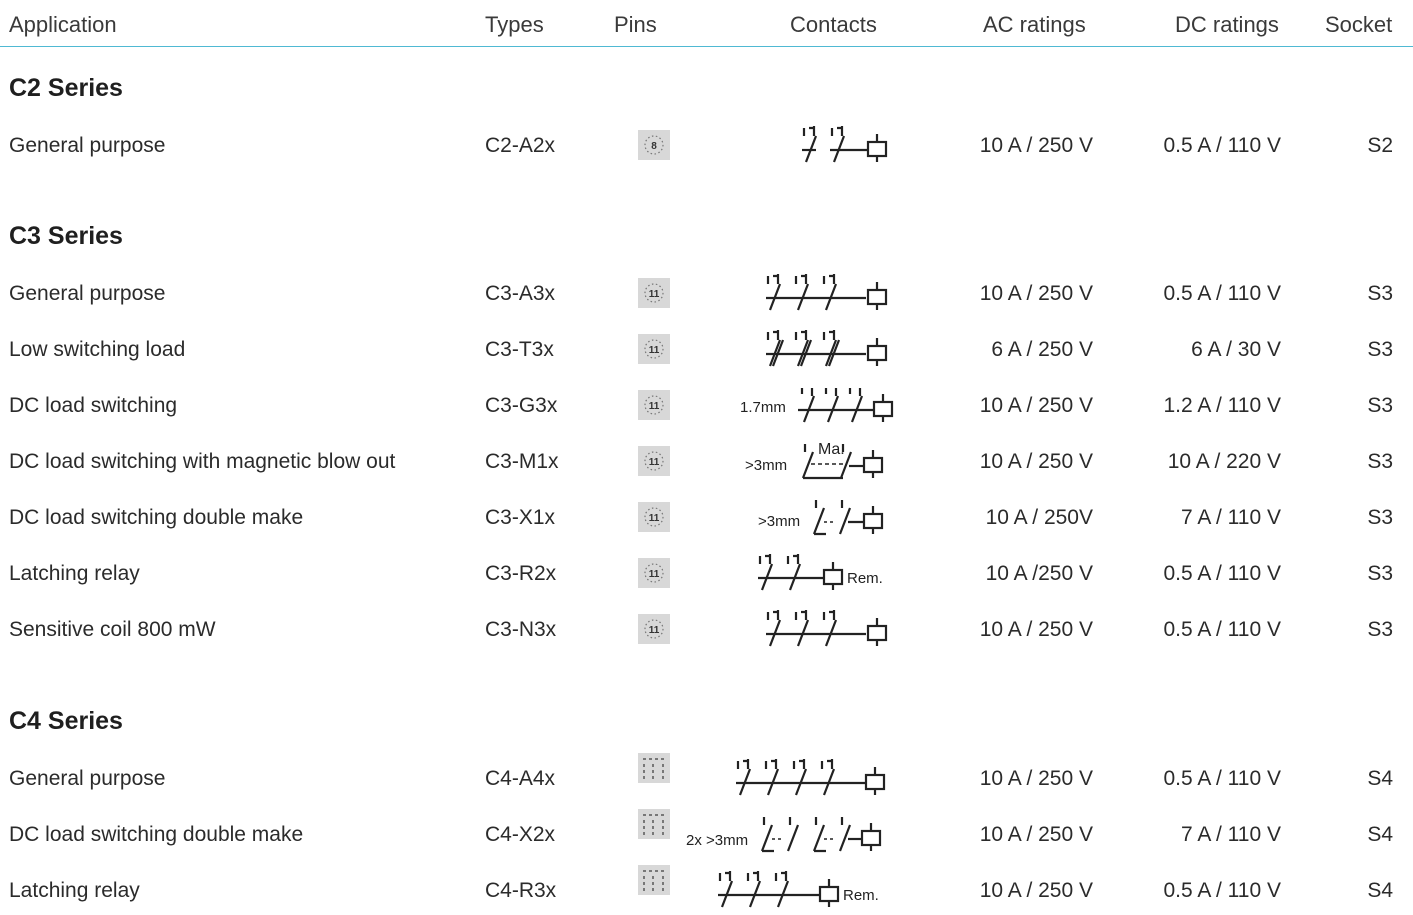 The height and width of the screenshot is (915, 1413). Describe the element at coordinates (519, 349) in the screenshot. I see `type-cell: C3-T3x` at that location.